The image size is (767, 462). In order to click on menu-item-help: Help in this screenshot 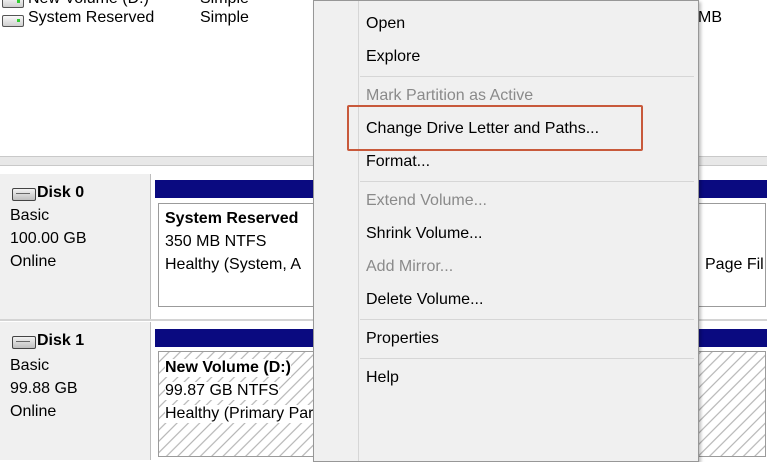, I will do `click(526, 378)`.